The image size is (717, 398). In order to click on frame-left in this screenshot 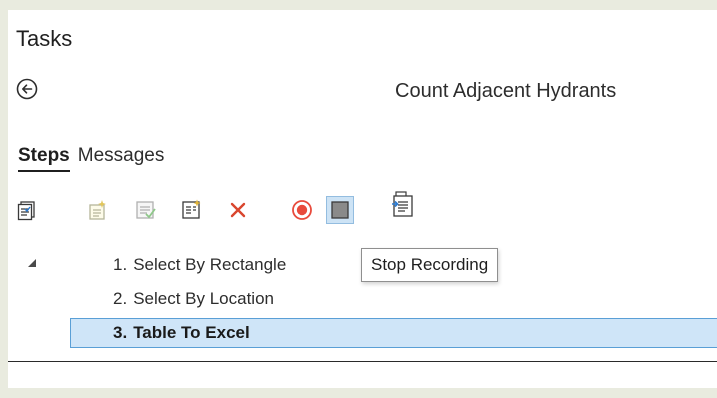, I will do `click(4, 199)`.